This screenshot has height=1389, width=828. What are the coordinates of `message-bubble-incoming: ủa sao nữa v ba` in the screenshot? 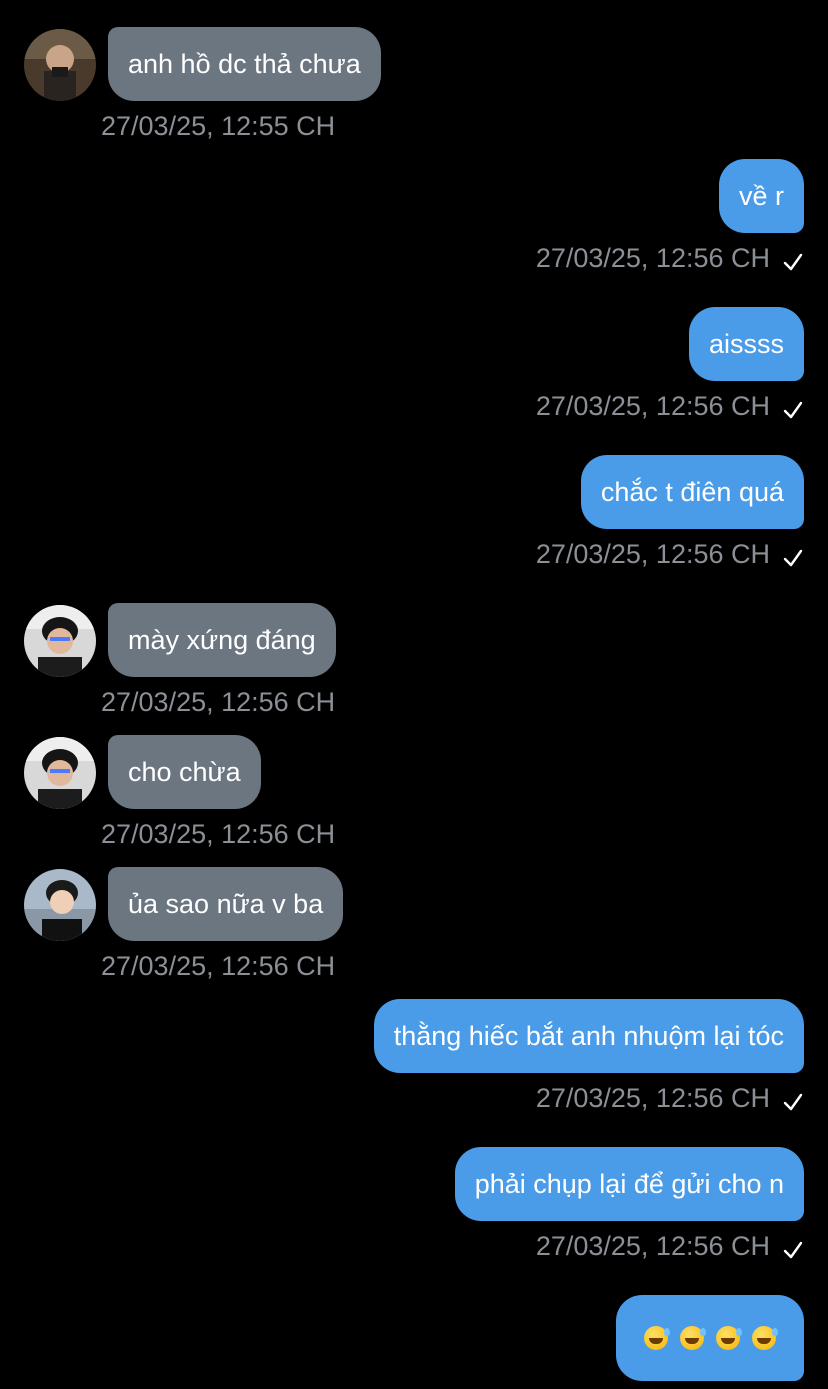 It's located at (226, 904).